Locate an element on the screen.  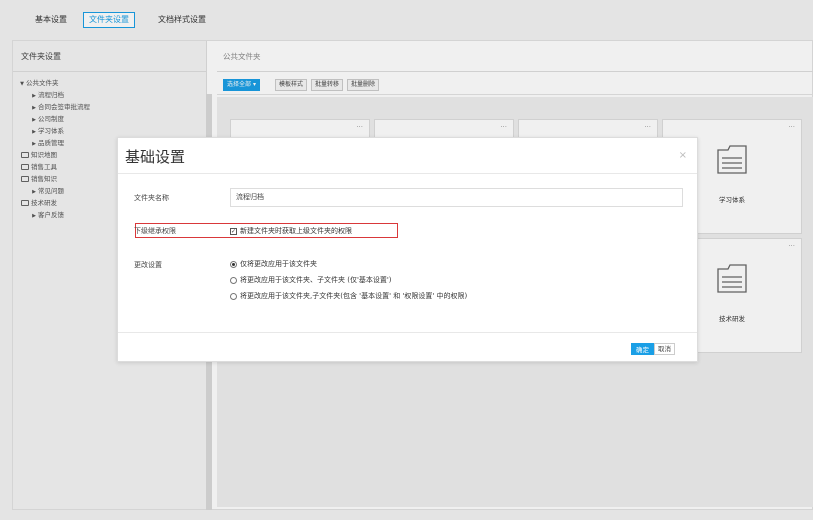
confirm-button: 确定 is located at coordinates (642, 349).